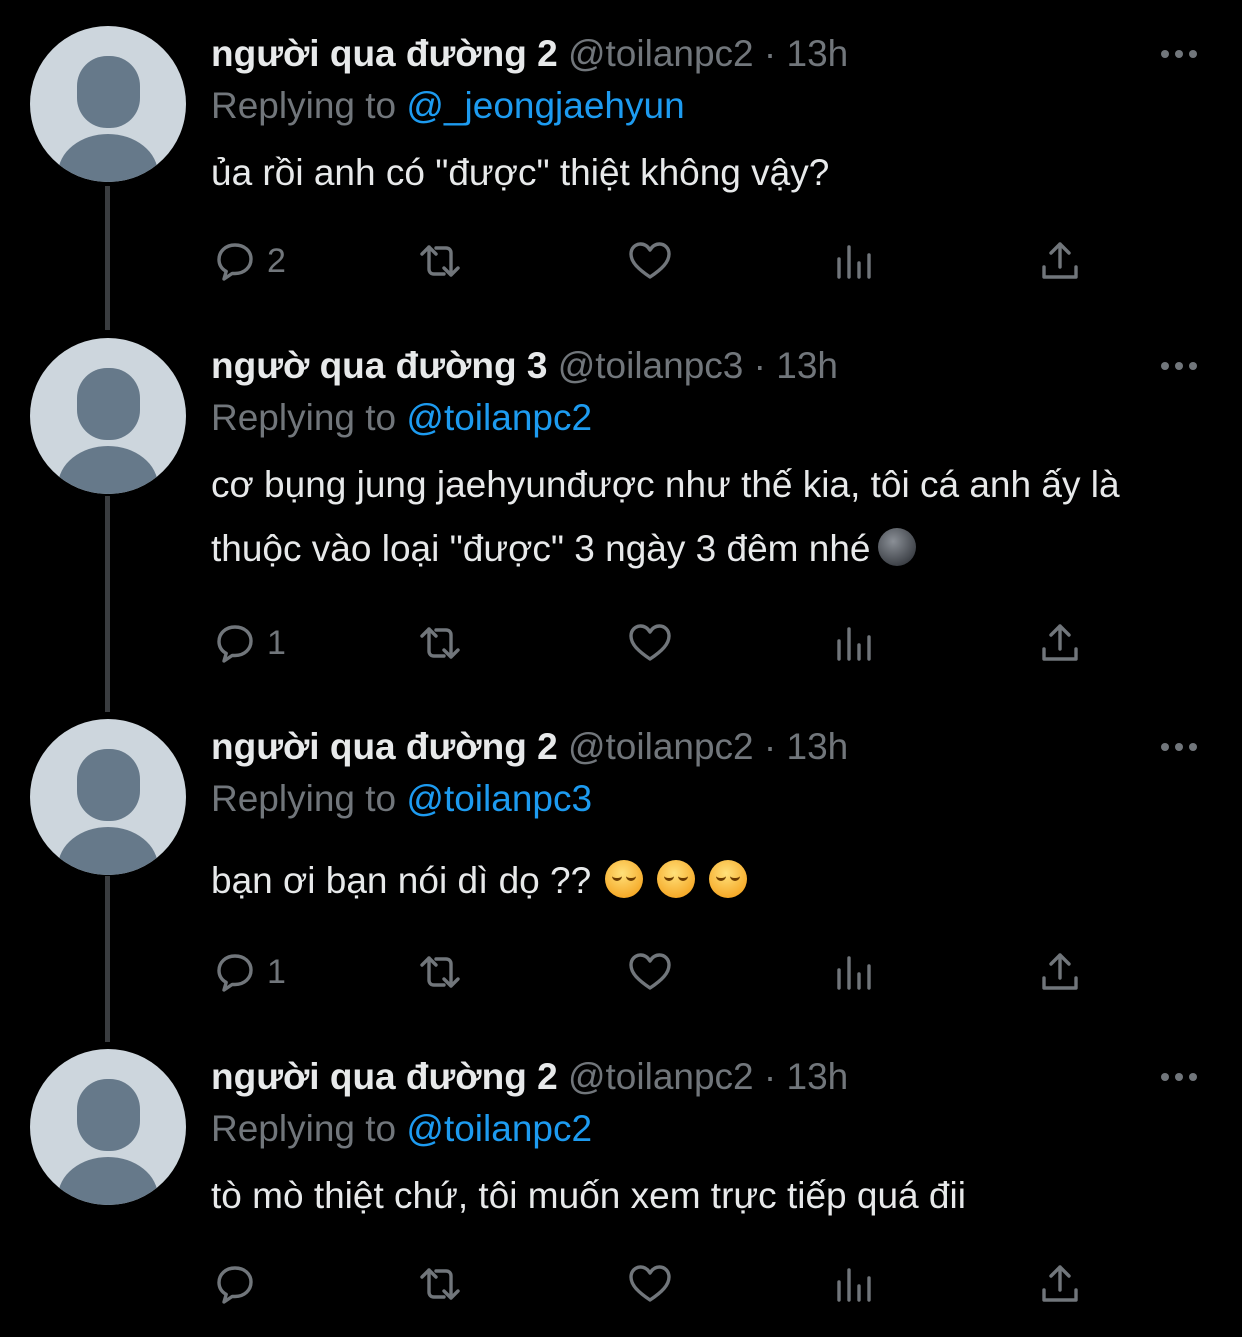 This screenshot has height=1337, width=1242. What do you see at coordinates (545, 105) in the screenshot?
I see `mention-link: @_jeongjaehyun` at bounding box center [545, 105].